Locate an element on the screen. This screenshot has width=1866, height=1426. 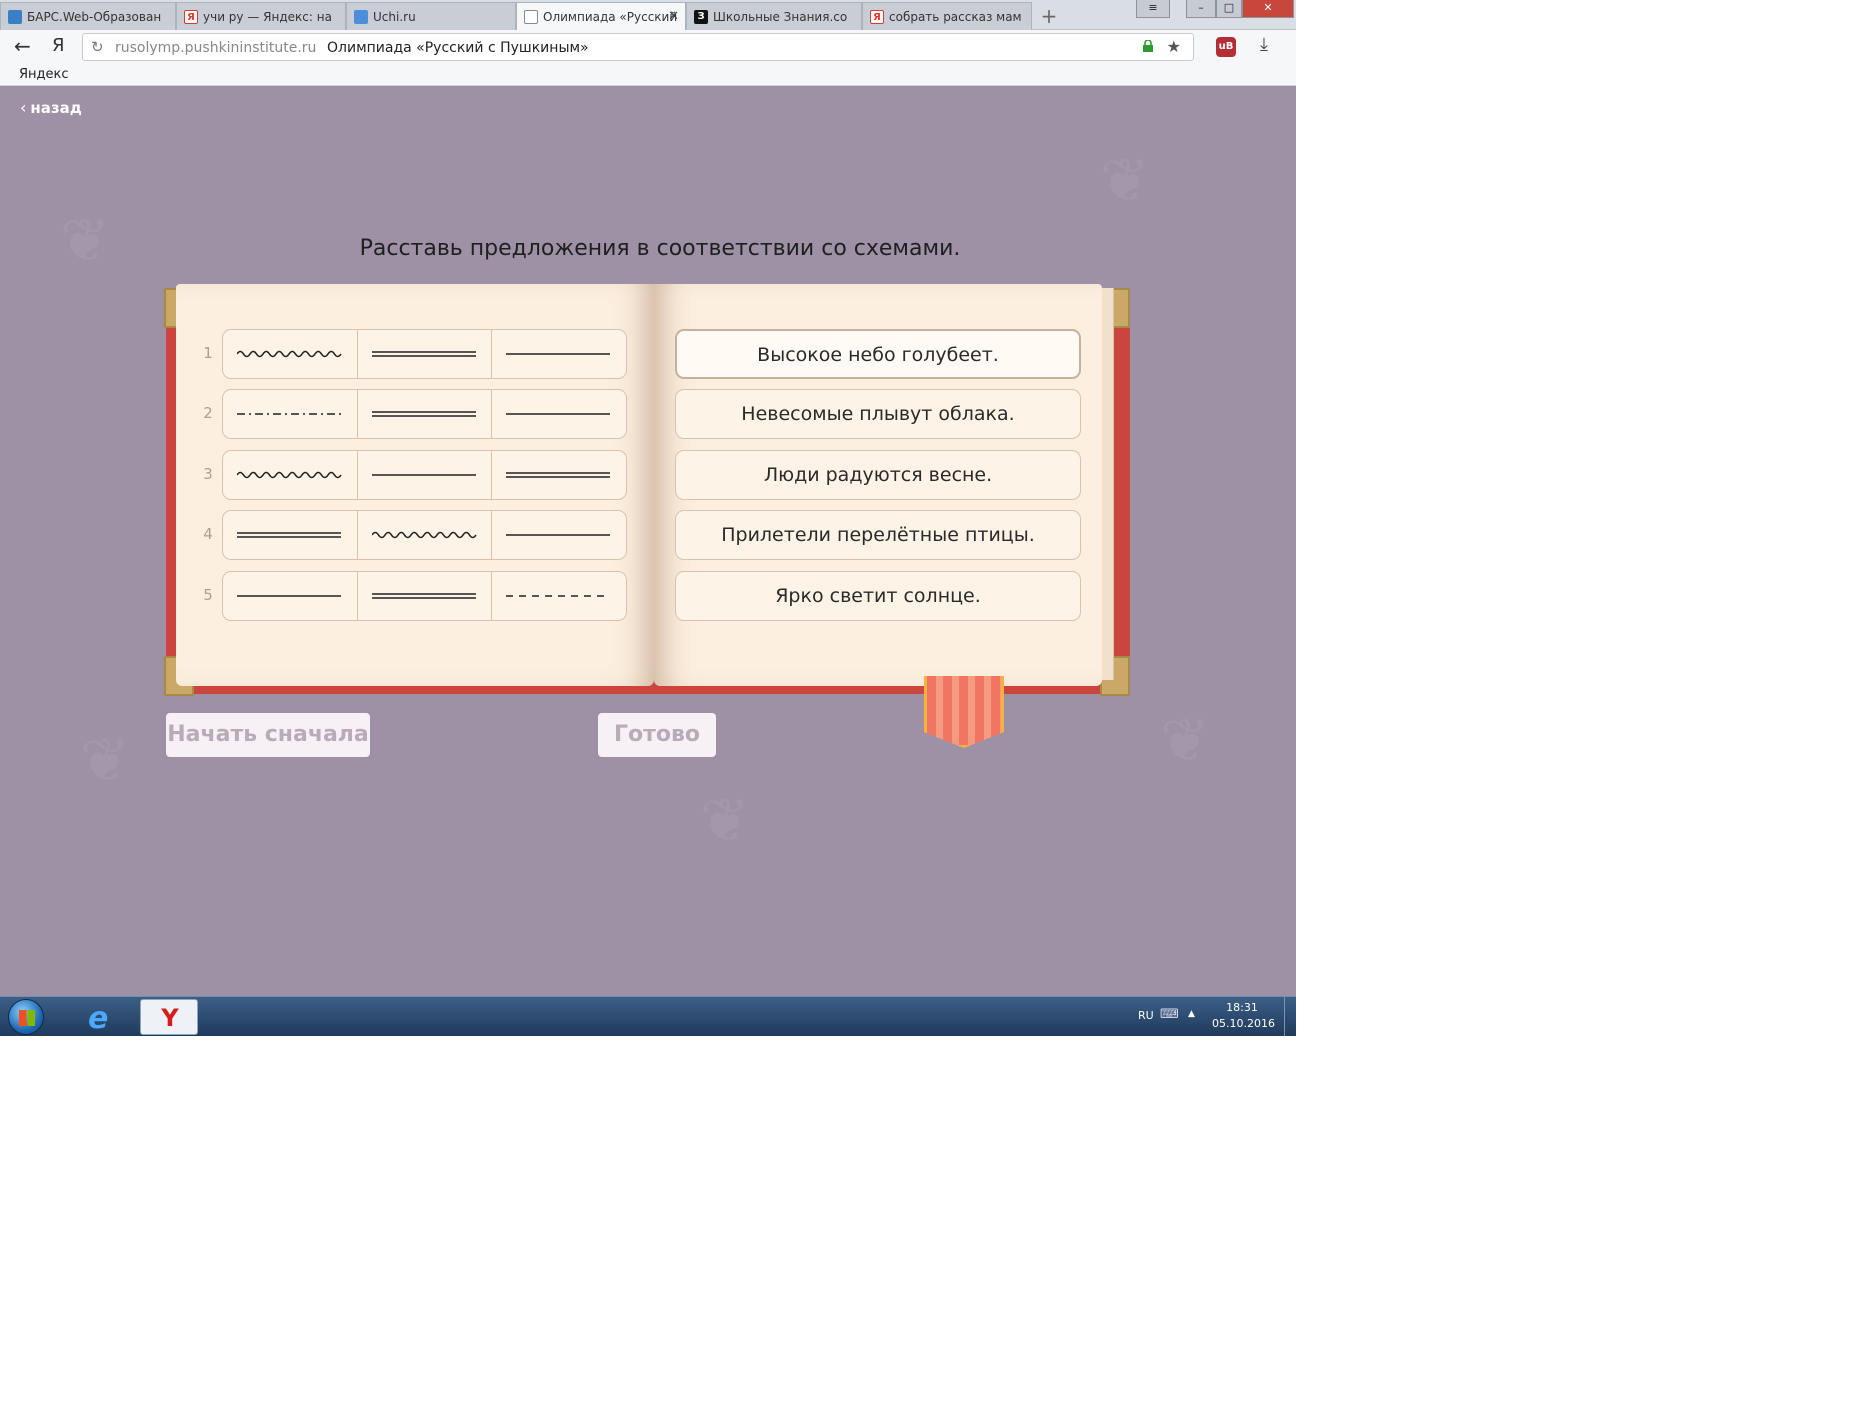
restart-button: Начать сначала is located at coordinates (268, 735).